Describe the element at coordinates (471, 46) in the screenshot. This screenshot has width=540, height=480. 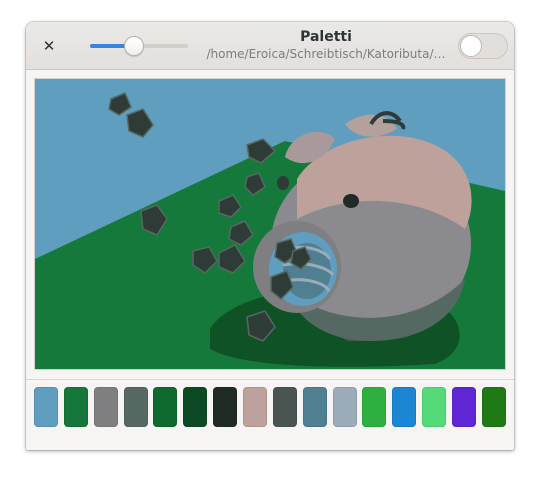
I see `switch-knob` at that location.